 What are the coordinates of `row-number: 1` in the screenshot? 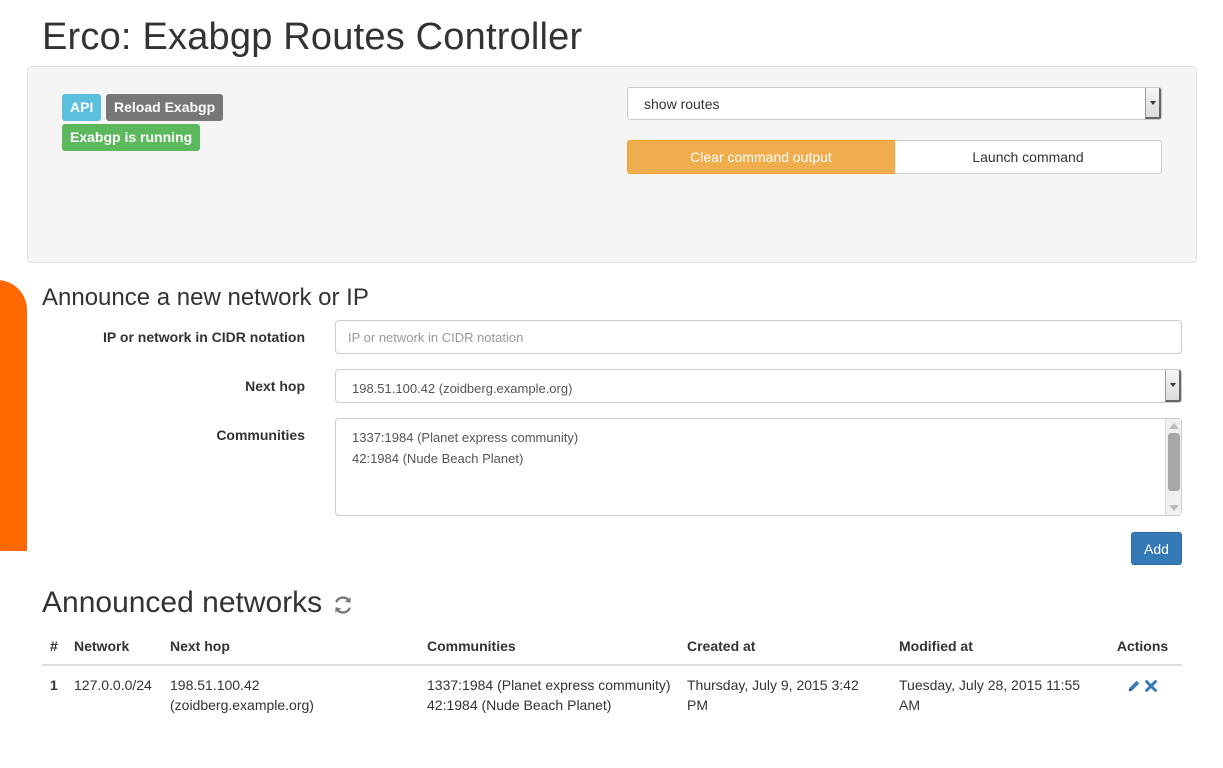 It's located at (54, 685).